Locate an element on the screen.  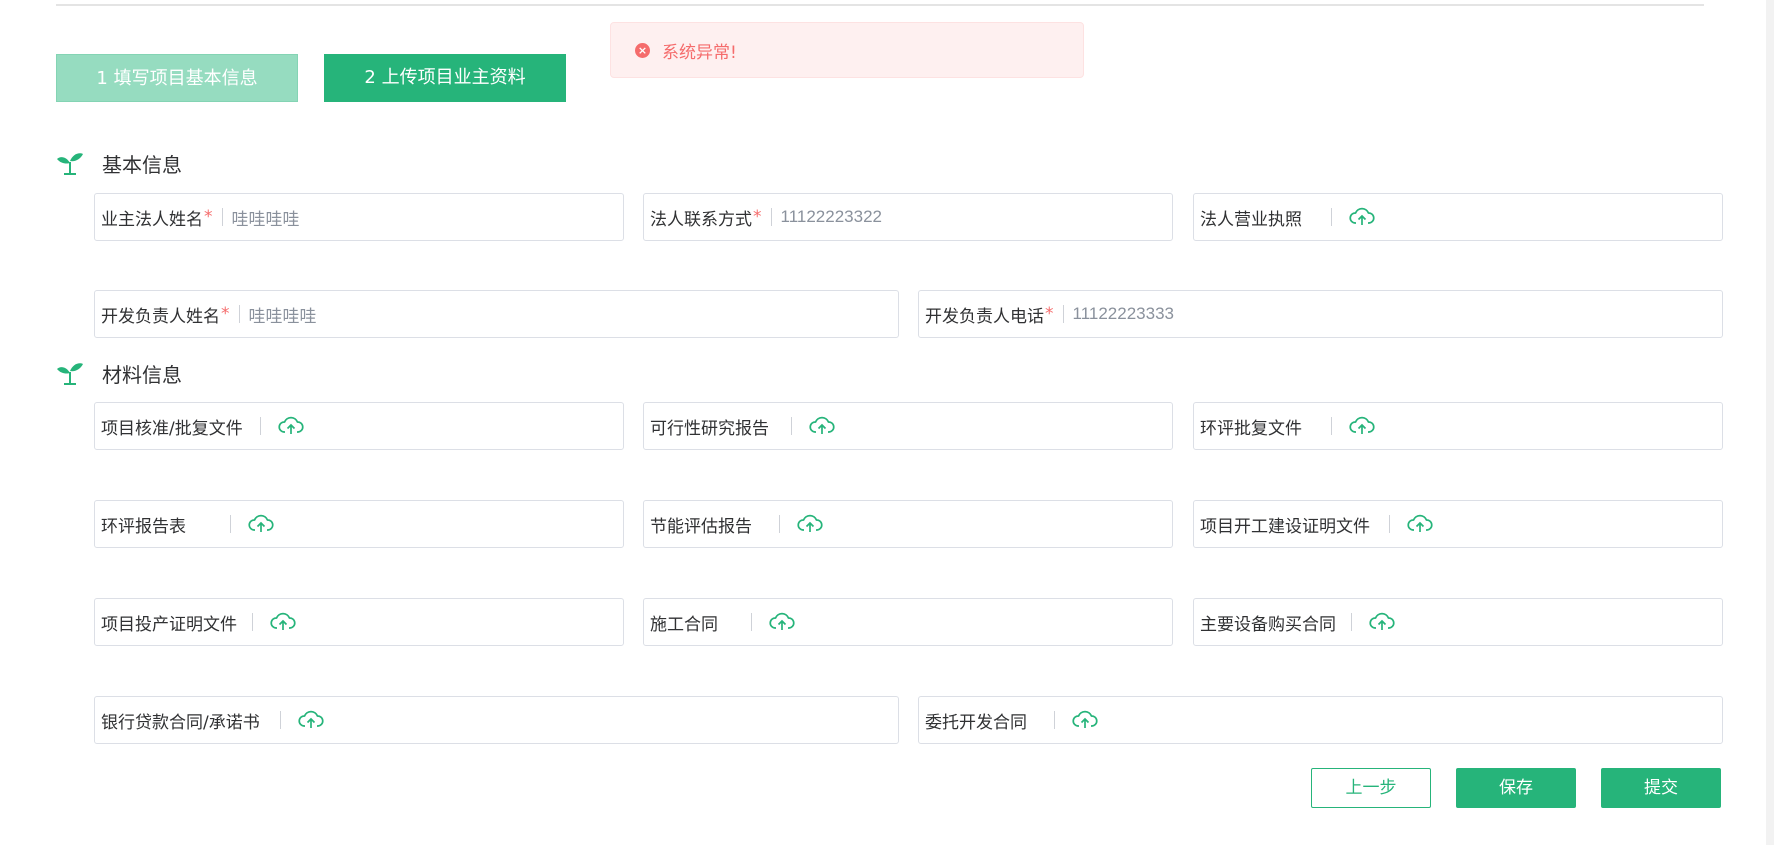
legal-contact-input: 11122223322 is located at coordinates (831, 217).